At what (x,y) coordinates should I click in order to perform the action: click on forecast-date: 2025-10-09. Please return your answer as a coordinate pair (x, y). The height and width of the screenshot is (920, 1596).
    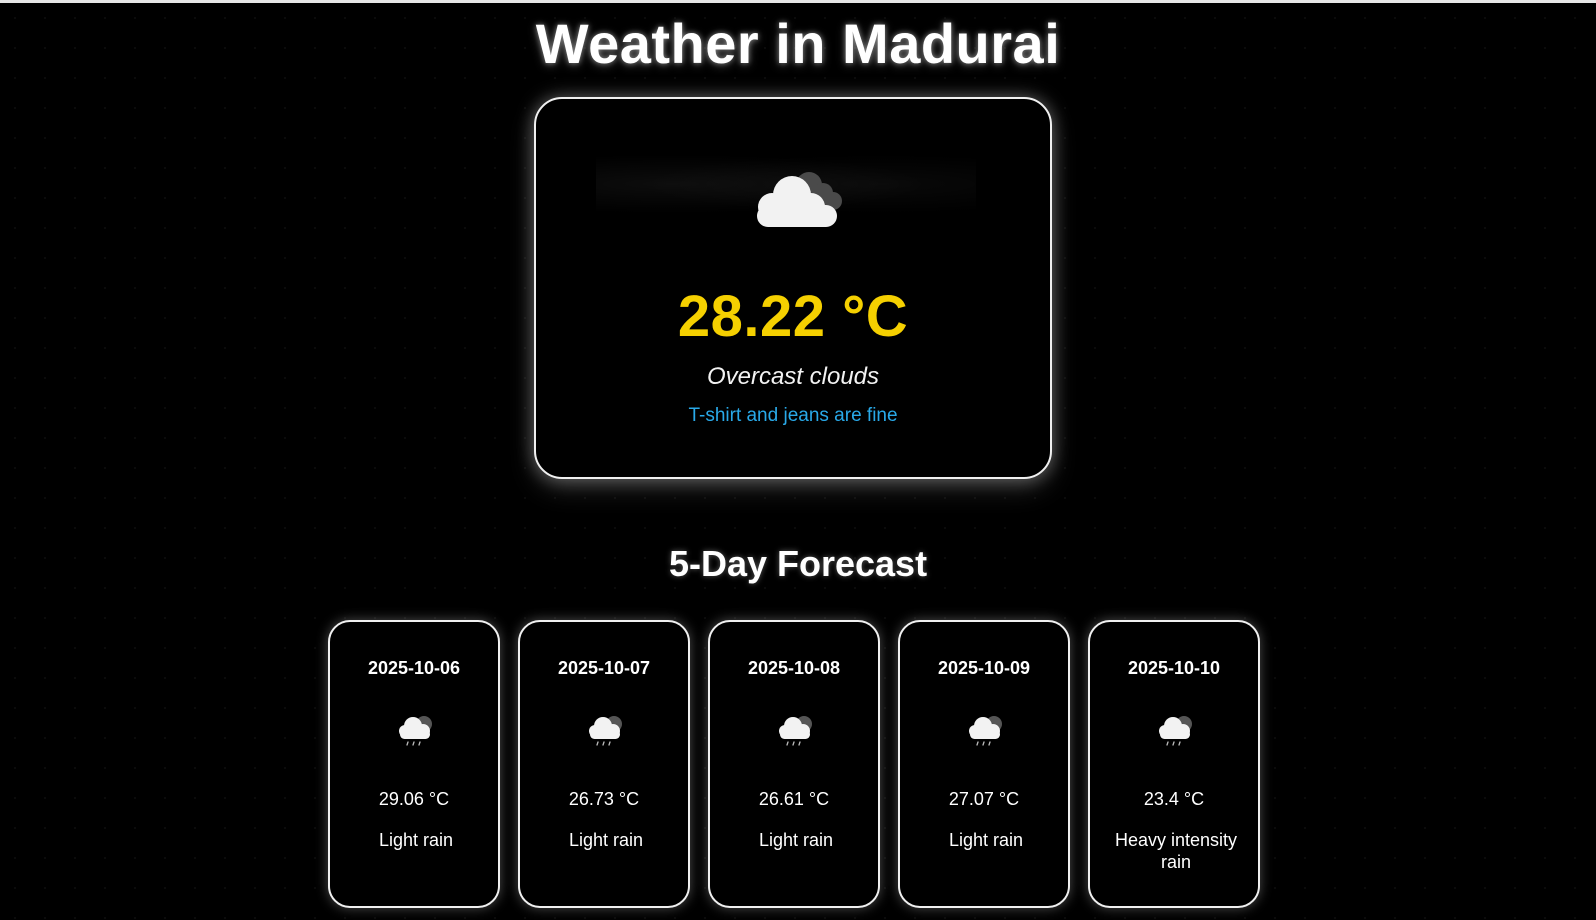
    Looking at the image, I should click on (984, 668).